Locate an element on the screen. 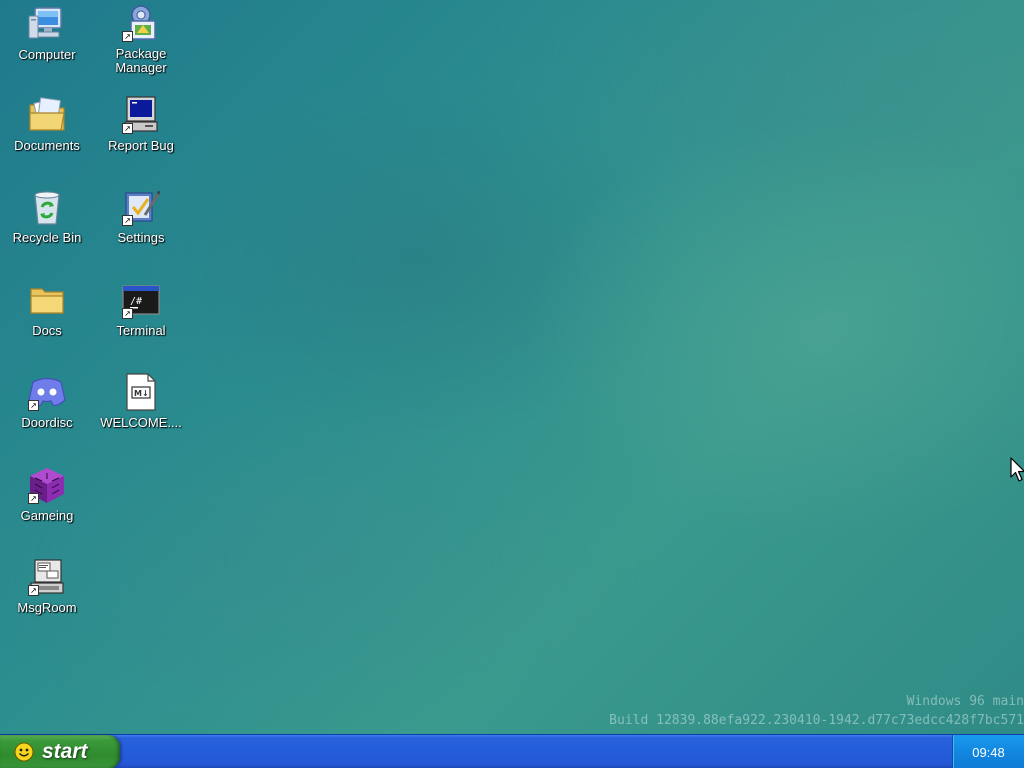 The width and height of the screenshot is (1024, 768). computer-icon is located at coordinates (47, 24).